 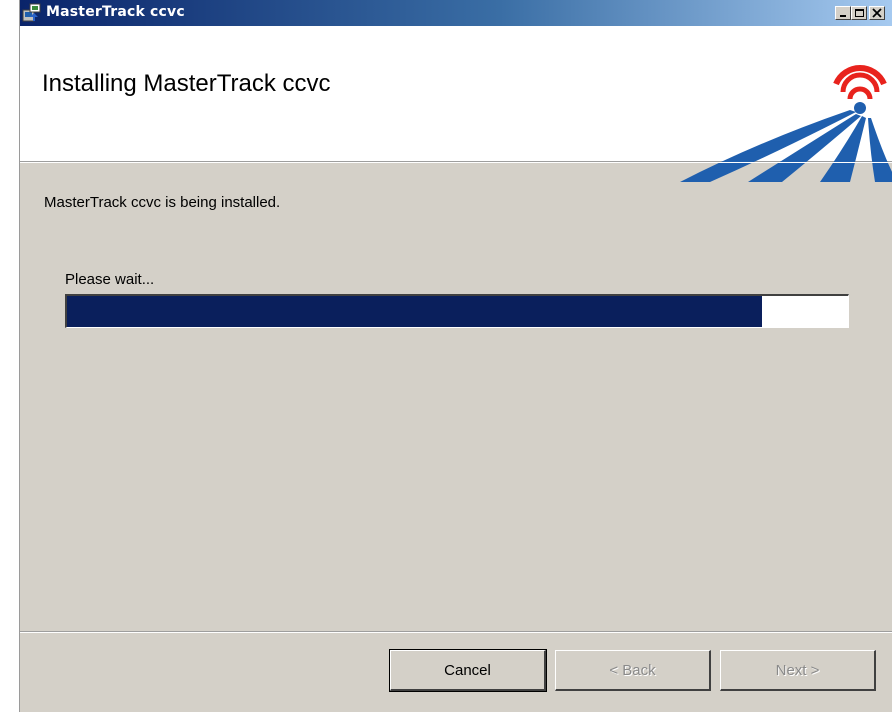 What do you see at coordinates (162, 202) in the screenshot?
I see `install-status: MasterTrack ccvc is being installed.` at bounding box center [162, 202].